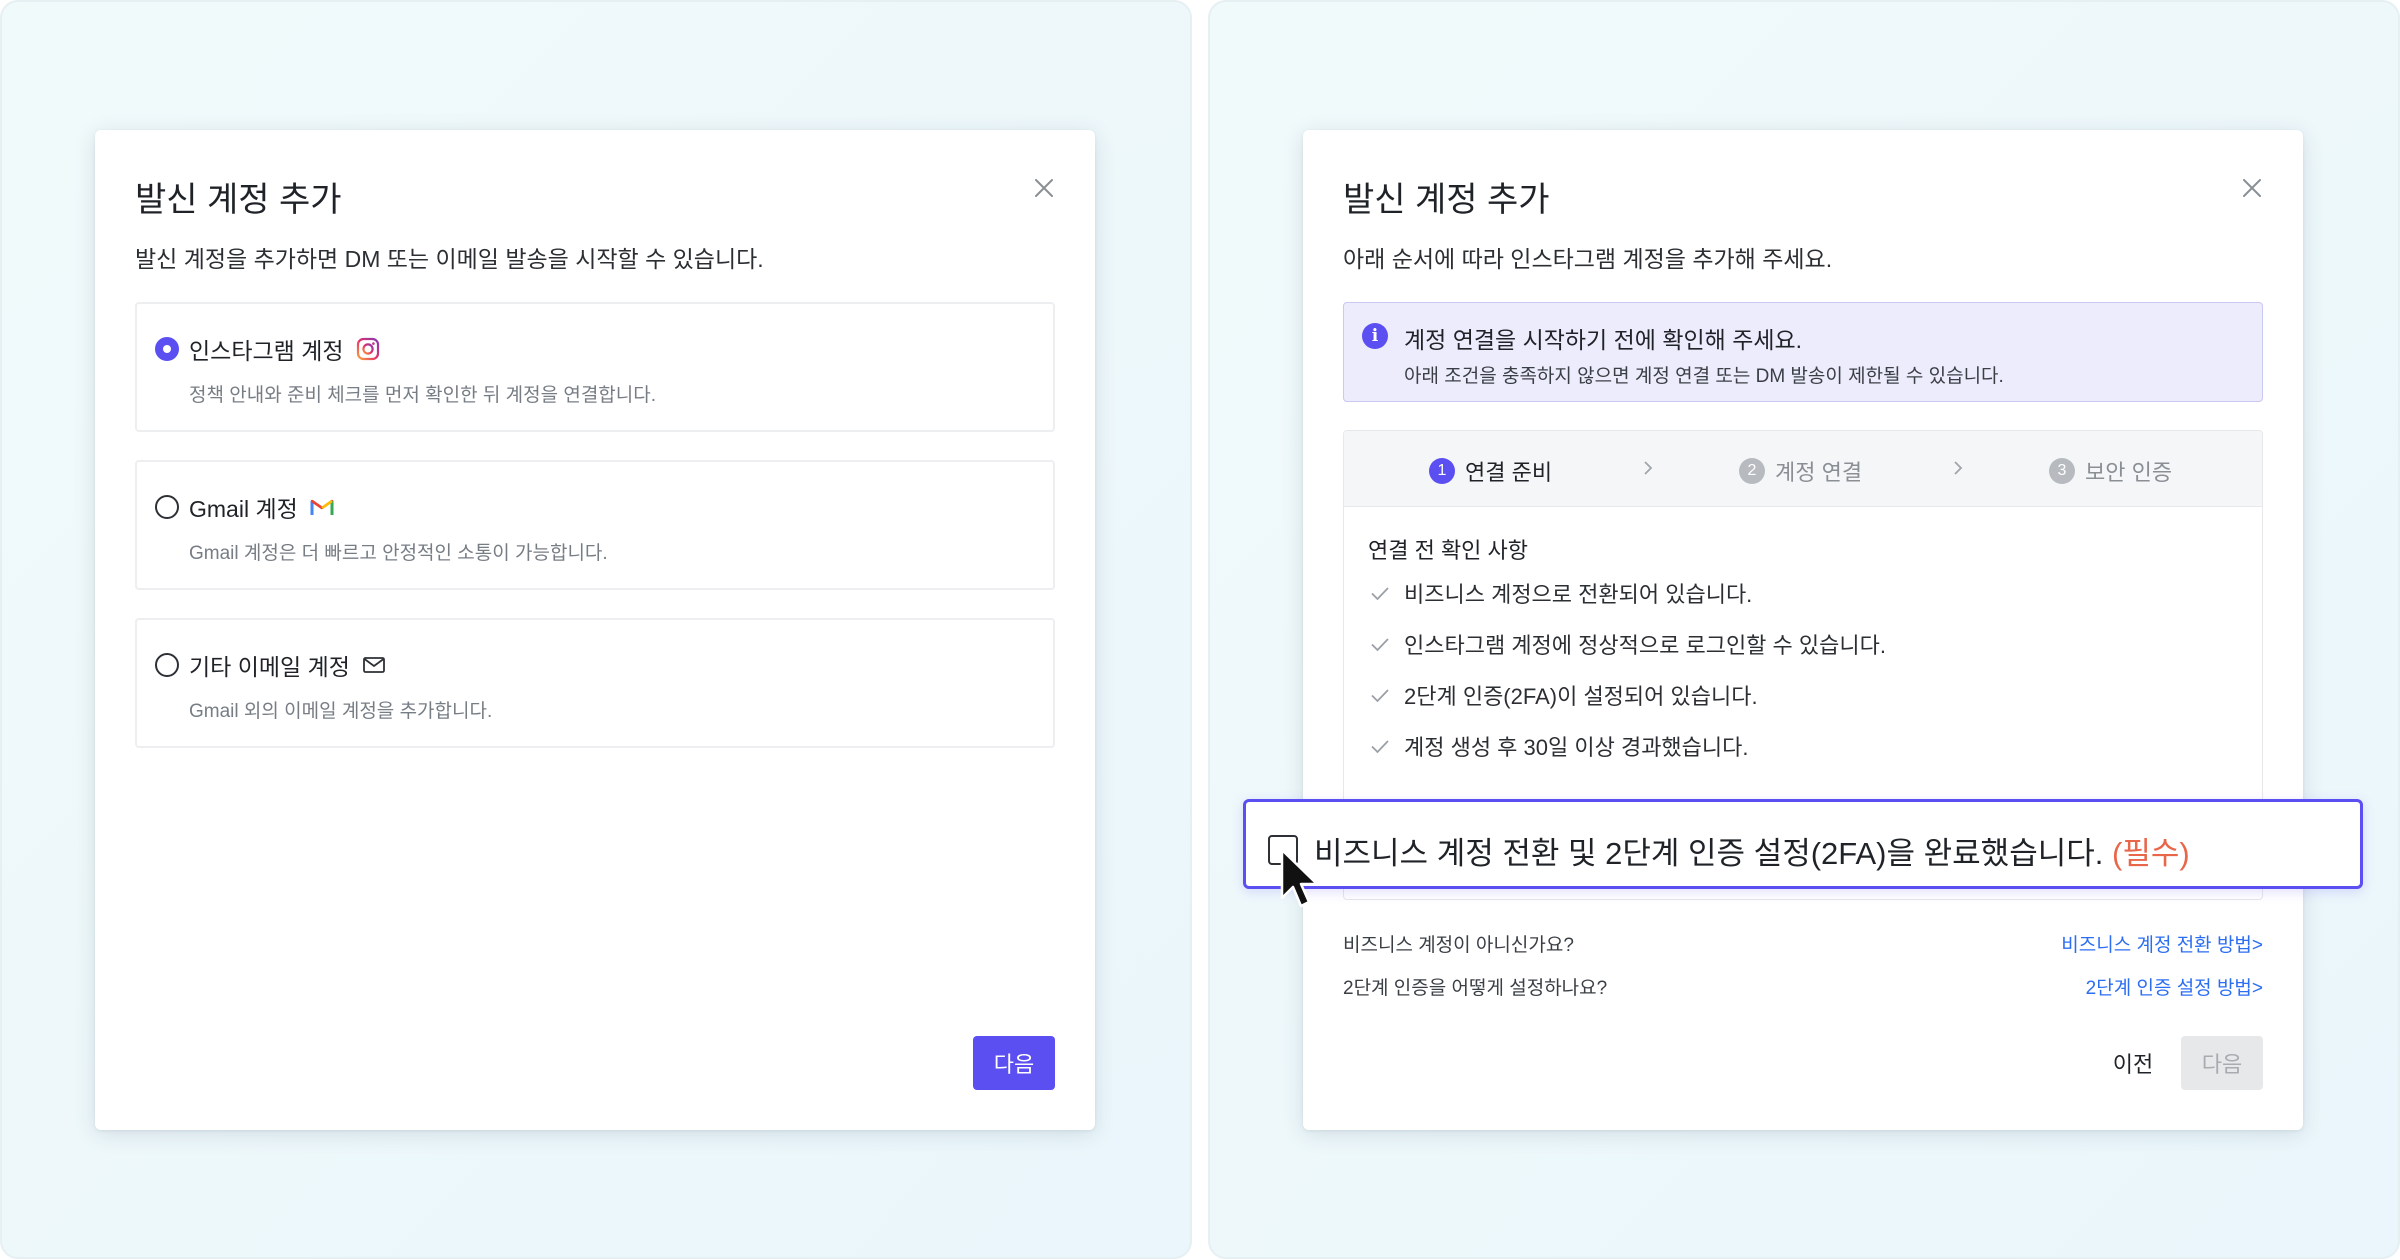  What do you see at coordinates (1819, 472) in the screenshot?
I see `step-label: 계정 연결` at bounding box center [1819, 472].